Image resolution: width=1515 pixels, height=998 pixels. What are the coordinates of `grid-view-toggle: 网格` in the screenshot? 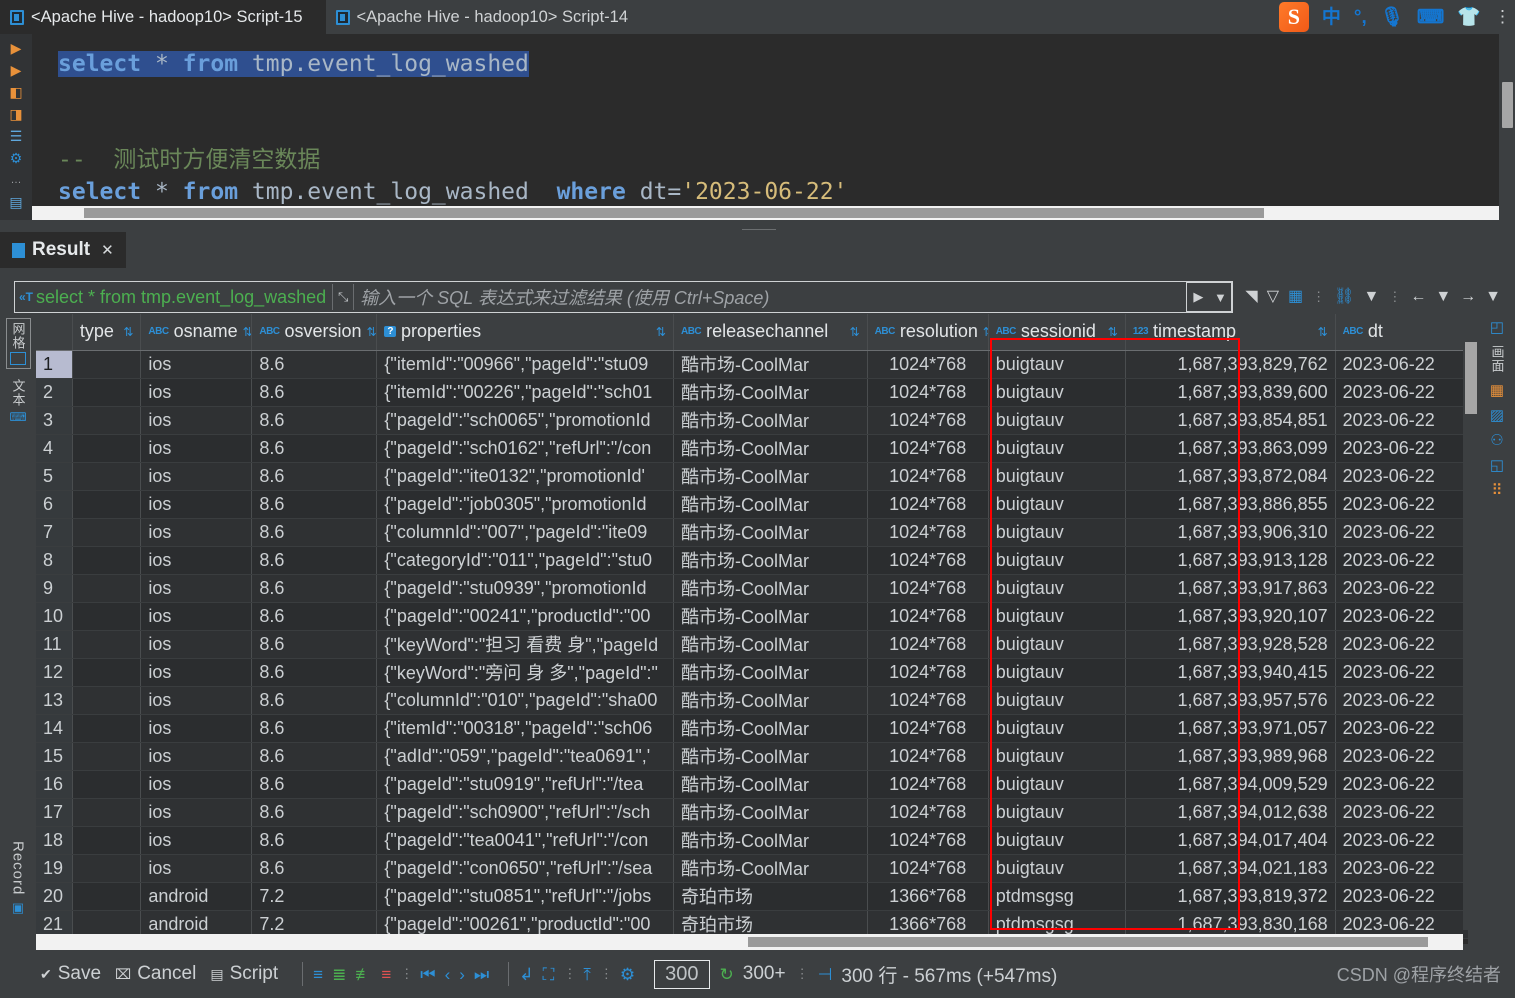 It's located at (18, 343).